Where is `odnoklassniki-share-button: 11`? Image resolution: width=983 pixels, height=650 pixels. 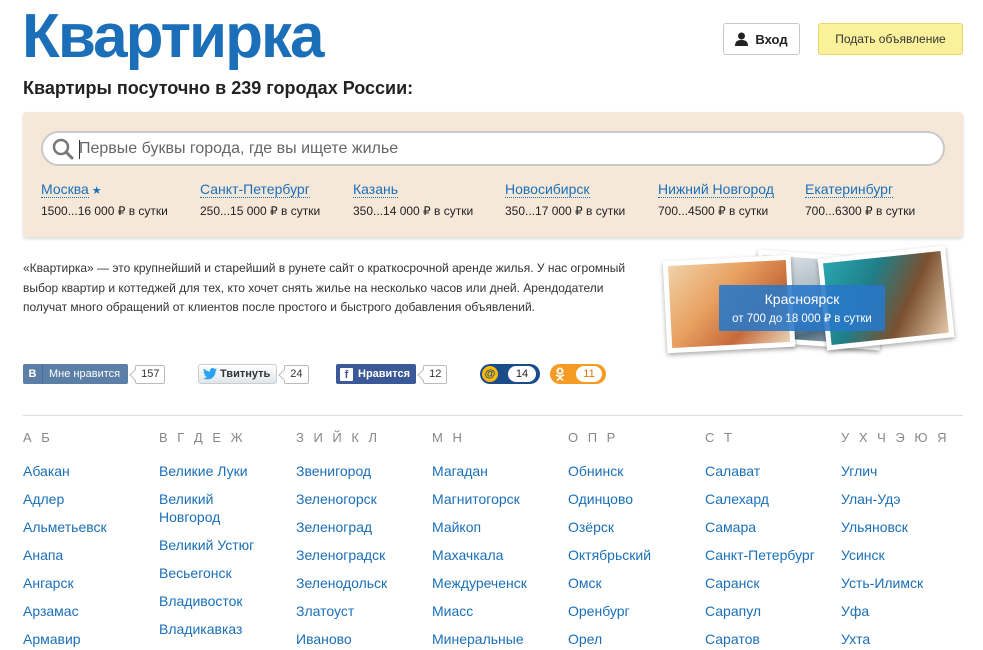 odnoklassniki-share-button: 11 is located at coordinates (578, 374).